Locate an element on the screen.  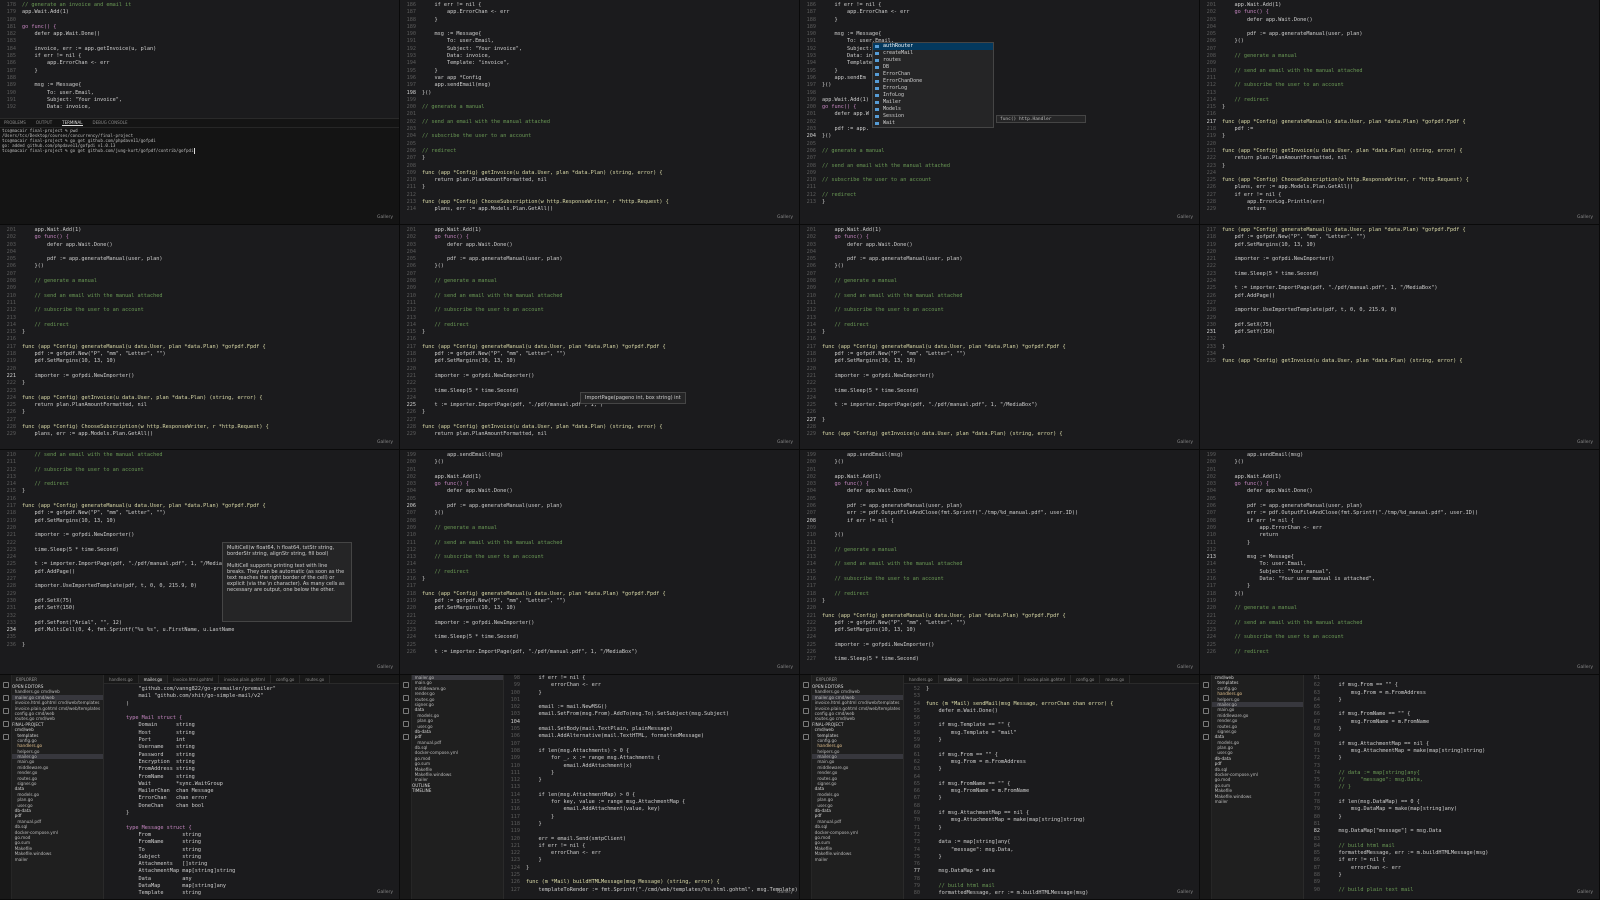
code-text: plans, err := app.Models.Plan.GetAll() is located at coordinates (210, 434).